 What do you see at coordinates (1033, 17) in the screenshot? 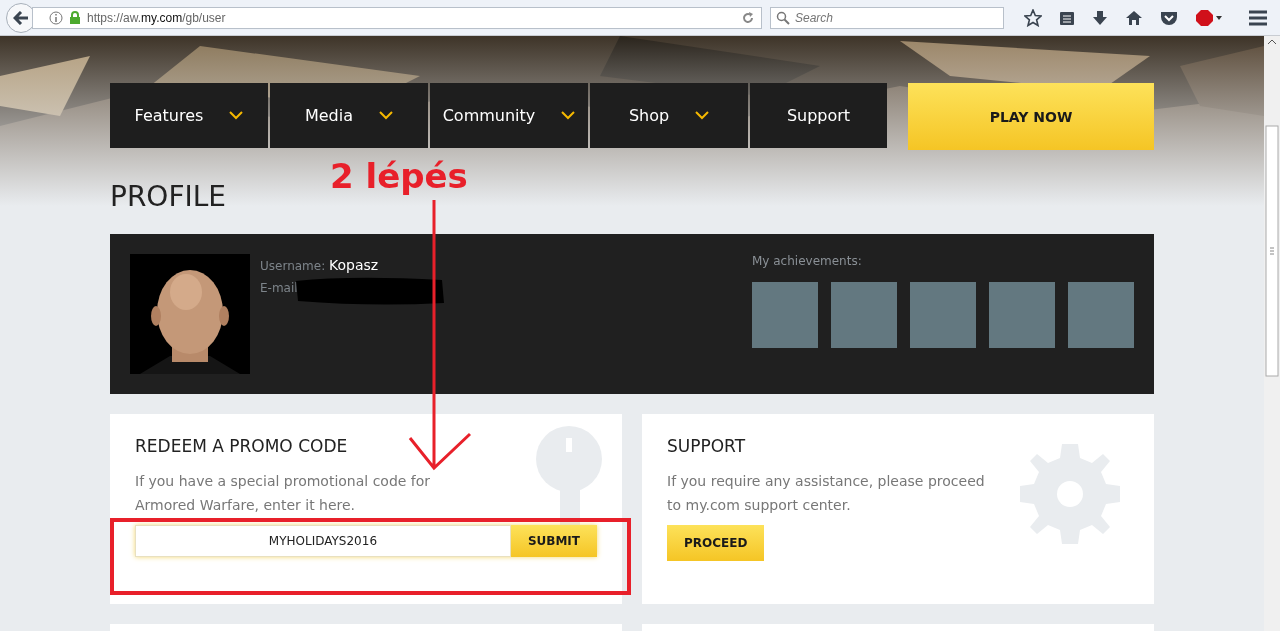
I see `star-icon` at bounding box center [1033, 17].